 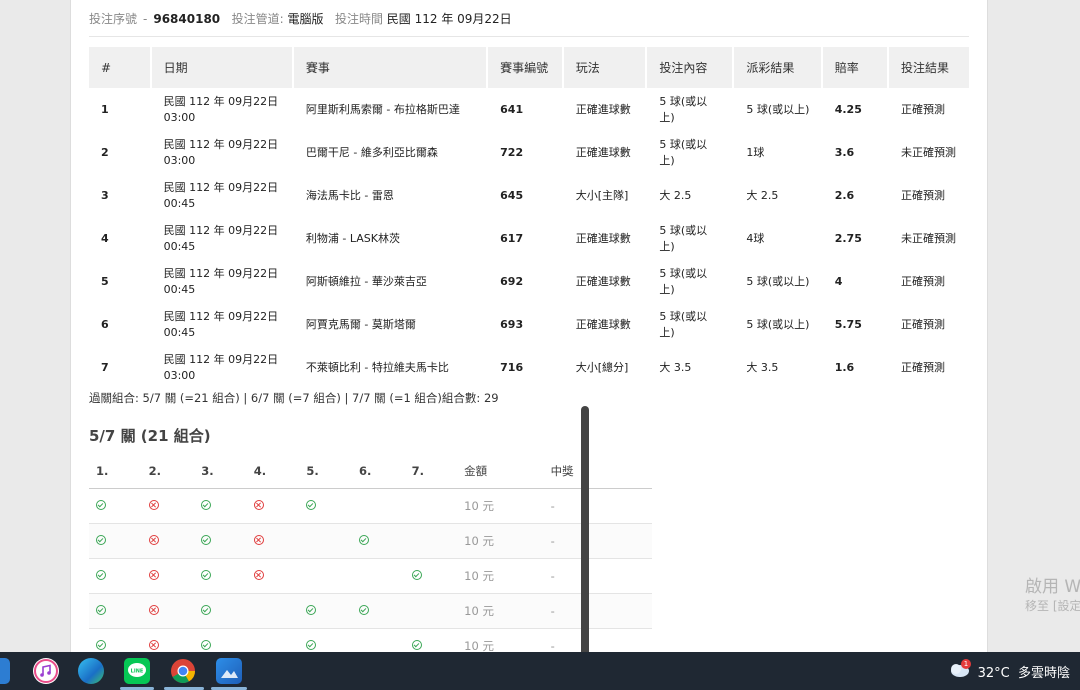 What do you see at coordinates (1024, 671) in the screenshot?
I see `weather-tray: 32°C 多雲時陰` at bounding box center [1024, 671].